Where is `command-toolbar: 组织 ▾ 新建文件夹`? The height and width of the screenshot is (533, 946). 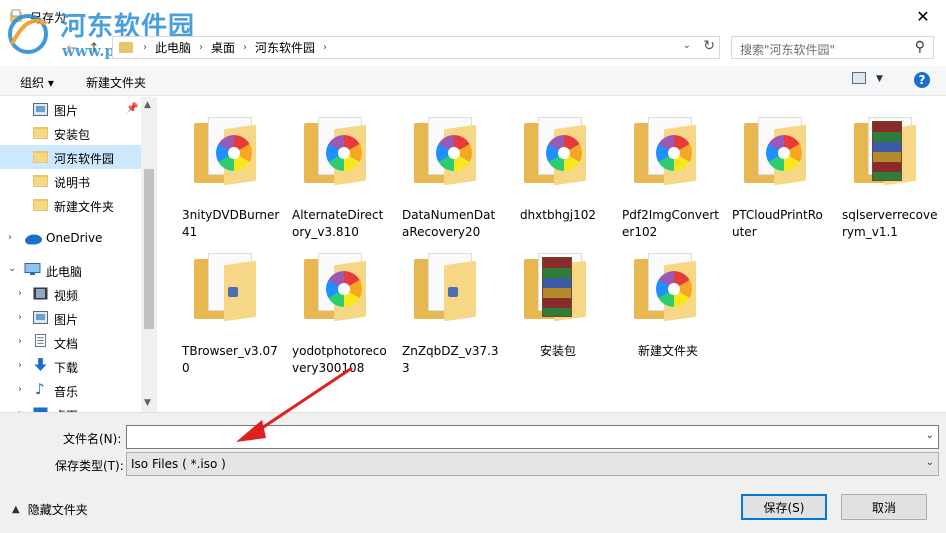
command-toolbar: 组织 ▾ 新建文件夹 is located at coordinates (473, 81).